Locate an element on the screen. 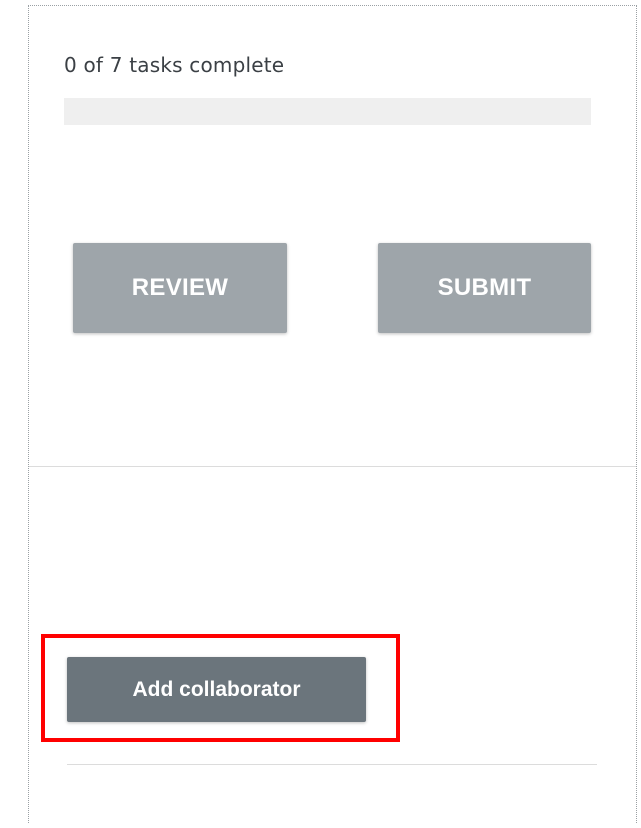  review-button: REVIEW is located at coordinates (180, 288).